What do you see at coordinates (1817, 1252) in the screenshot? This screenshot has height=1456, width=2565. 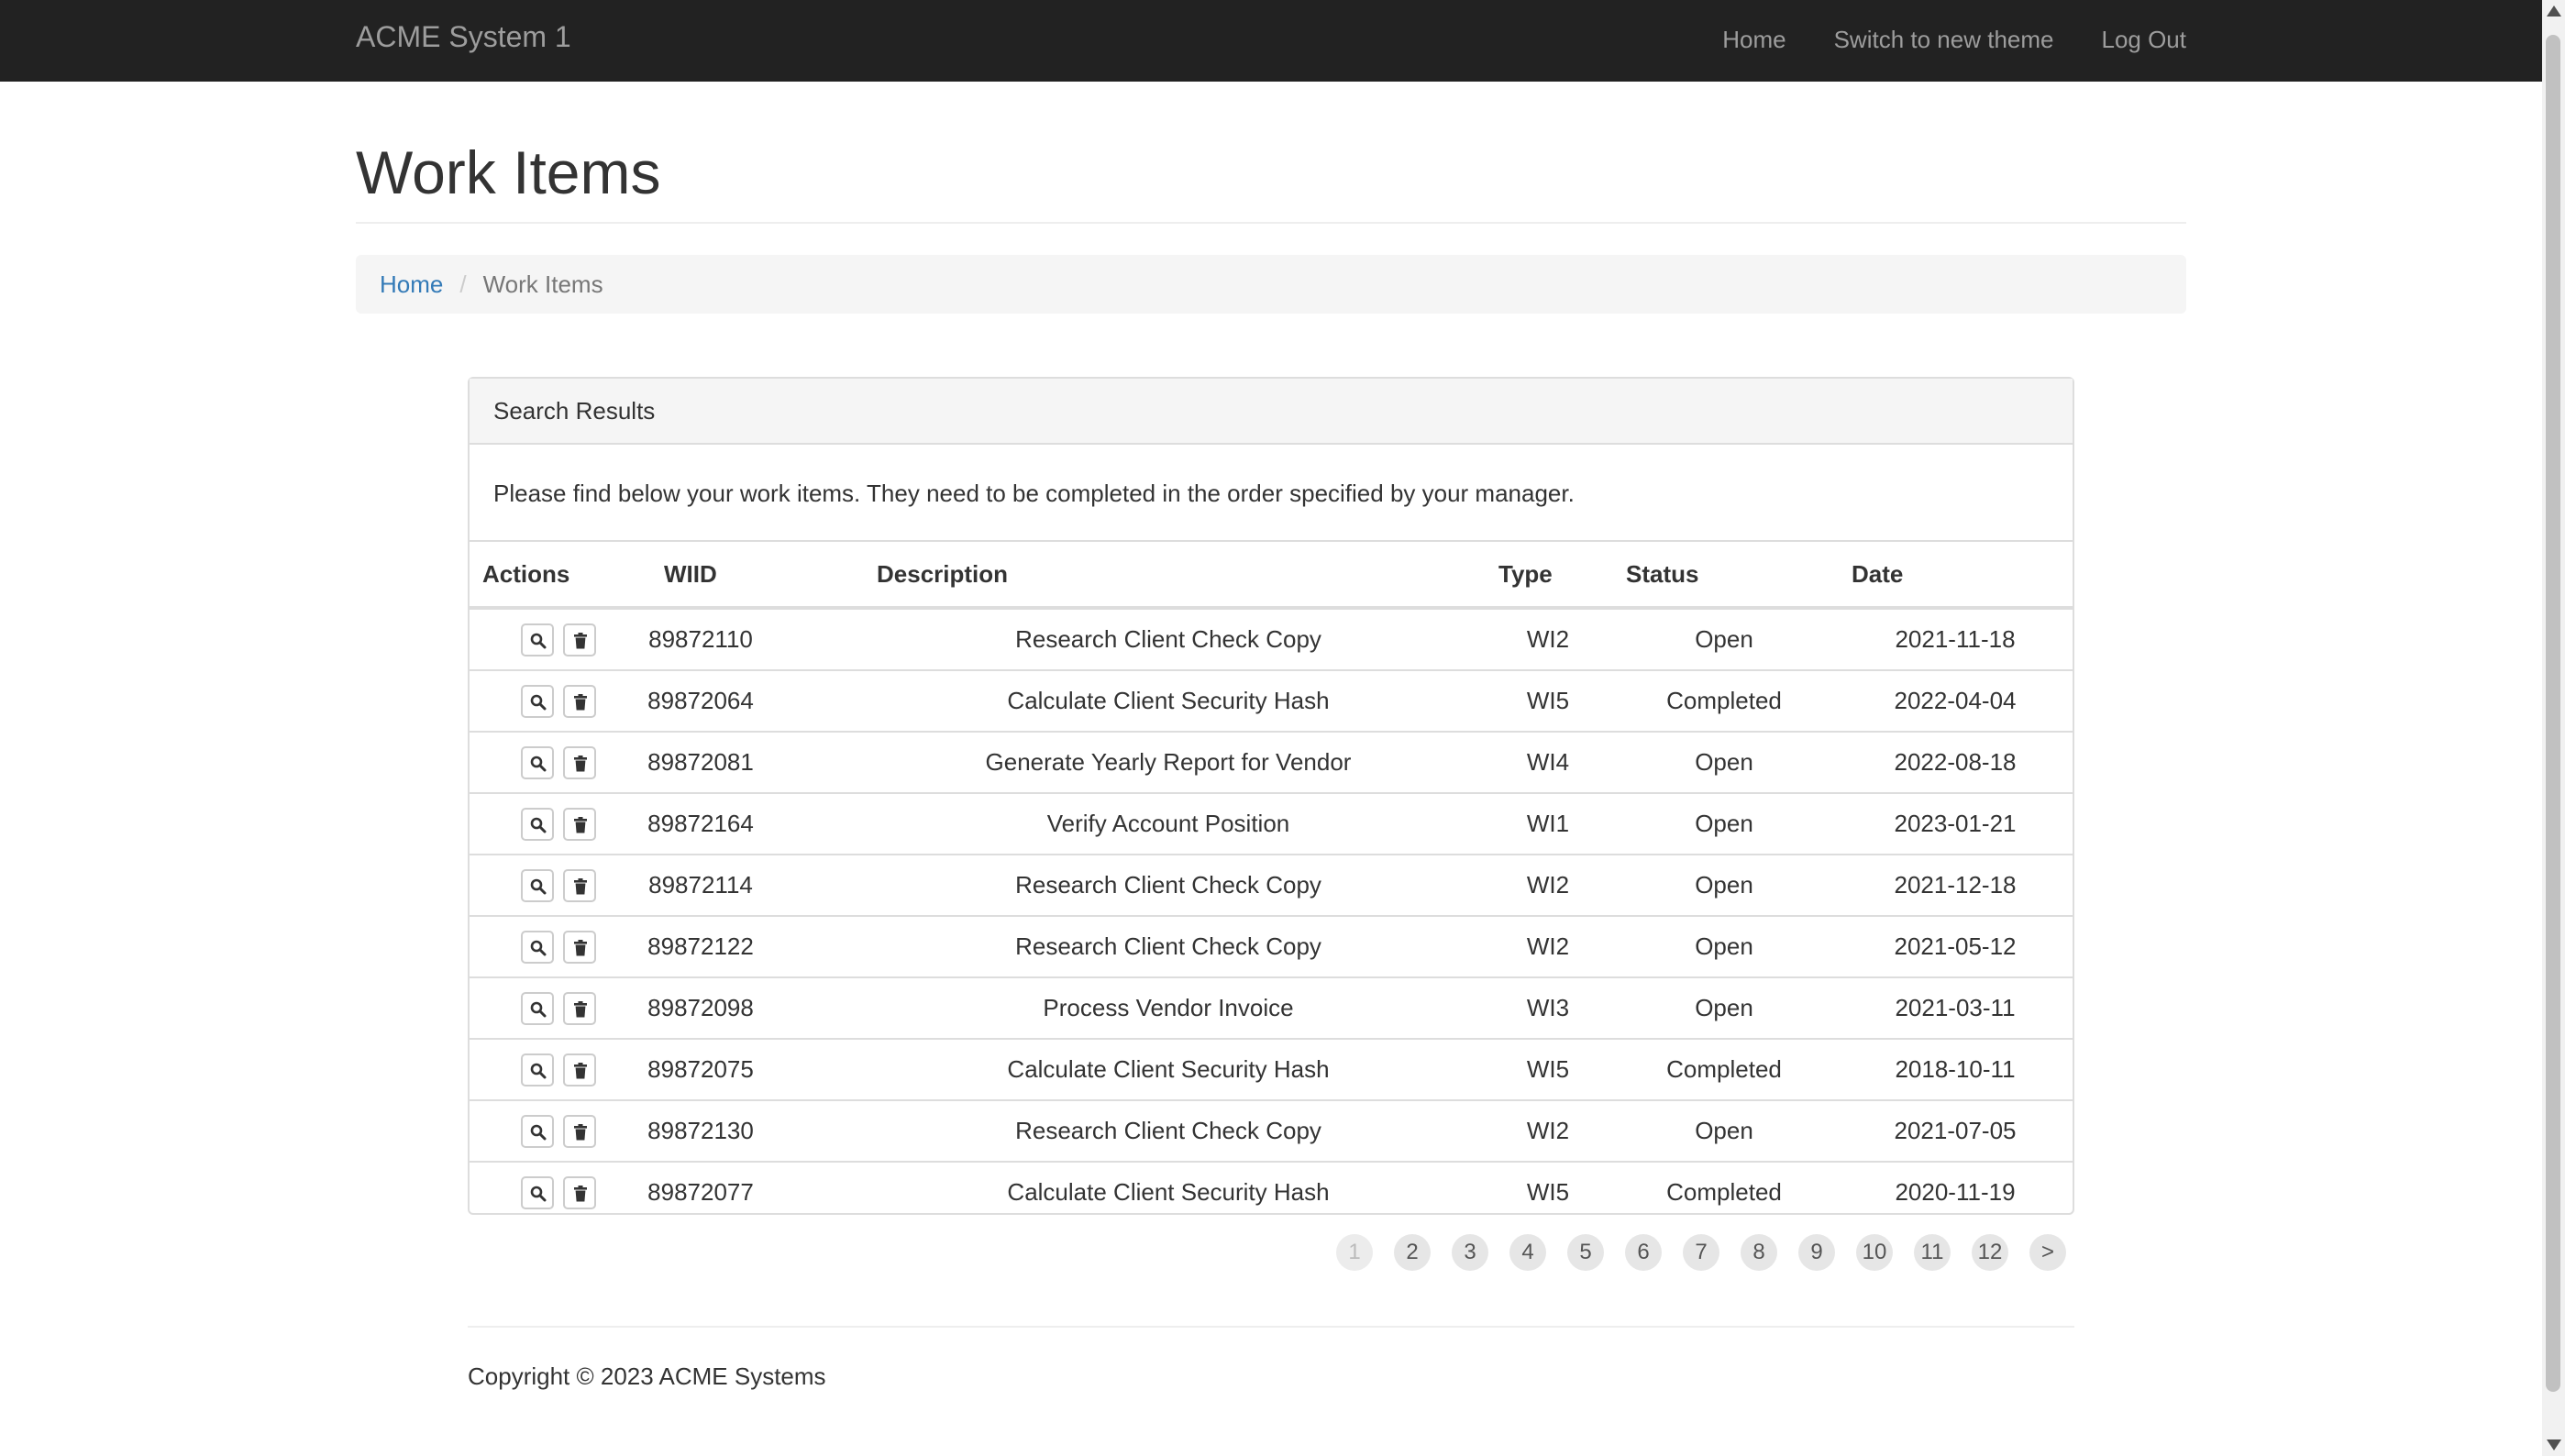 I see `page-9-button: 9` at bounding box center [1817, 1252].